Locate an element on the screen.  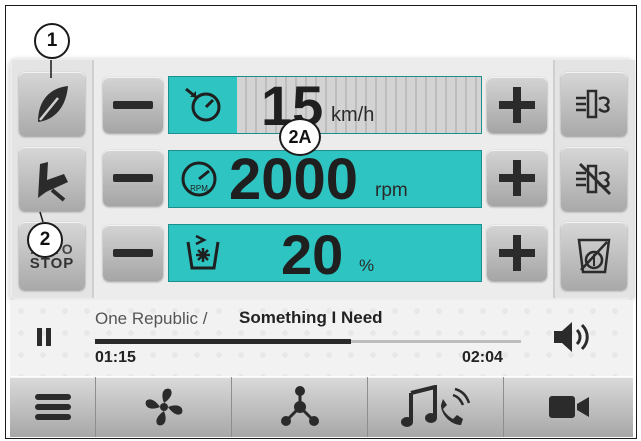
progress-fill is located at coordinates (223, 341).